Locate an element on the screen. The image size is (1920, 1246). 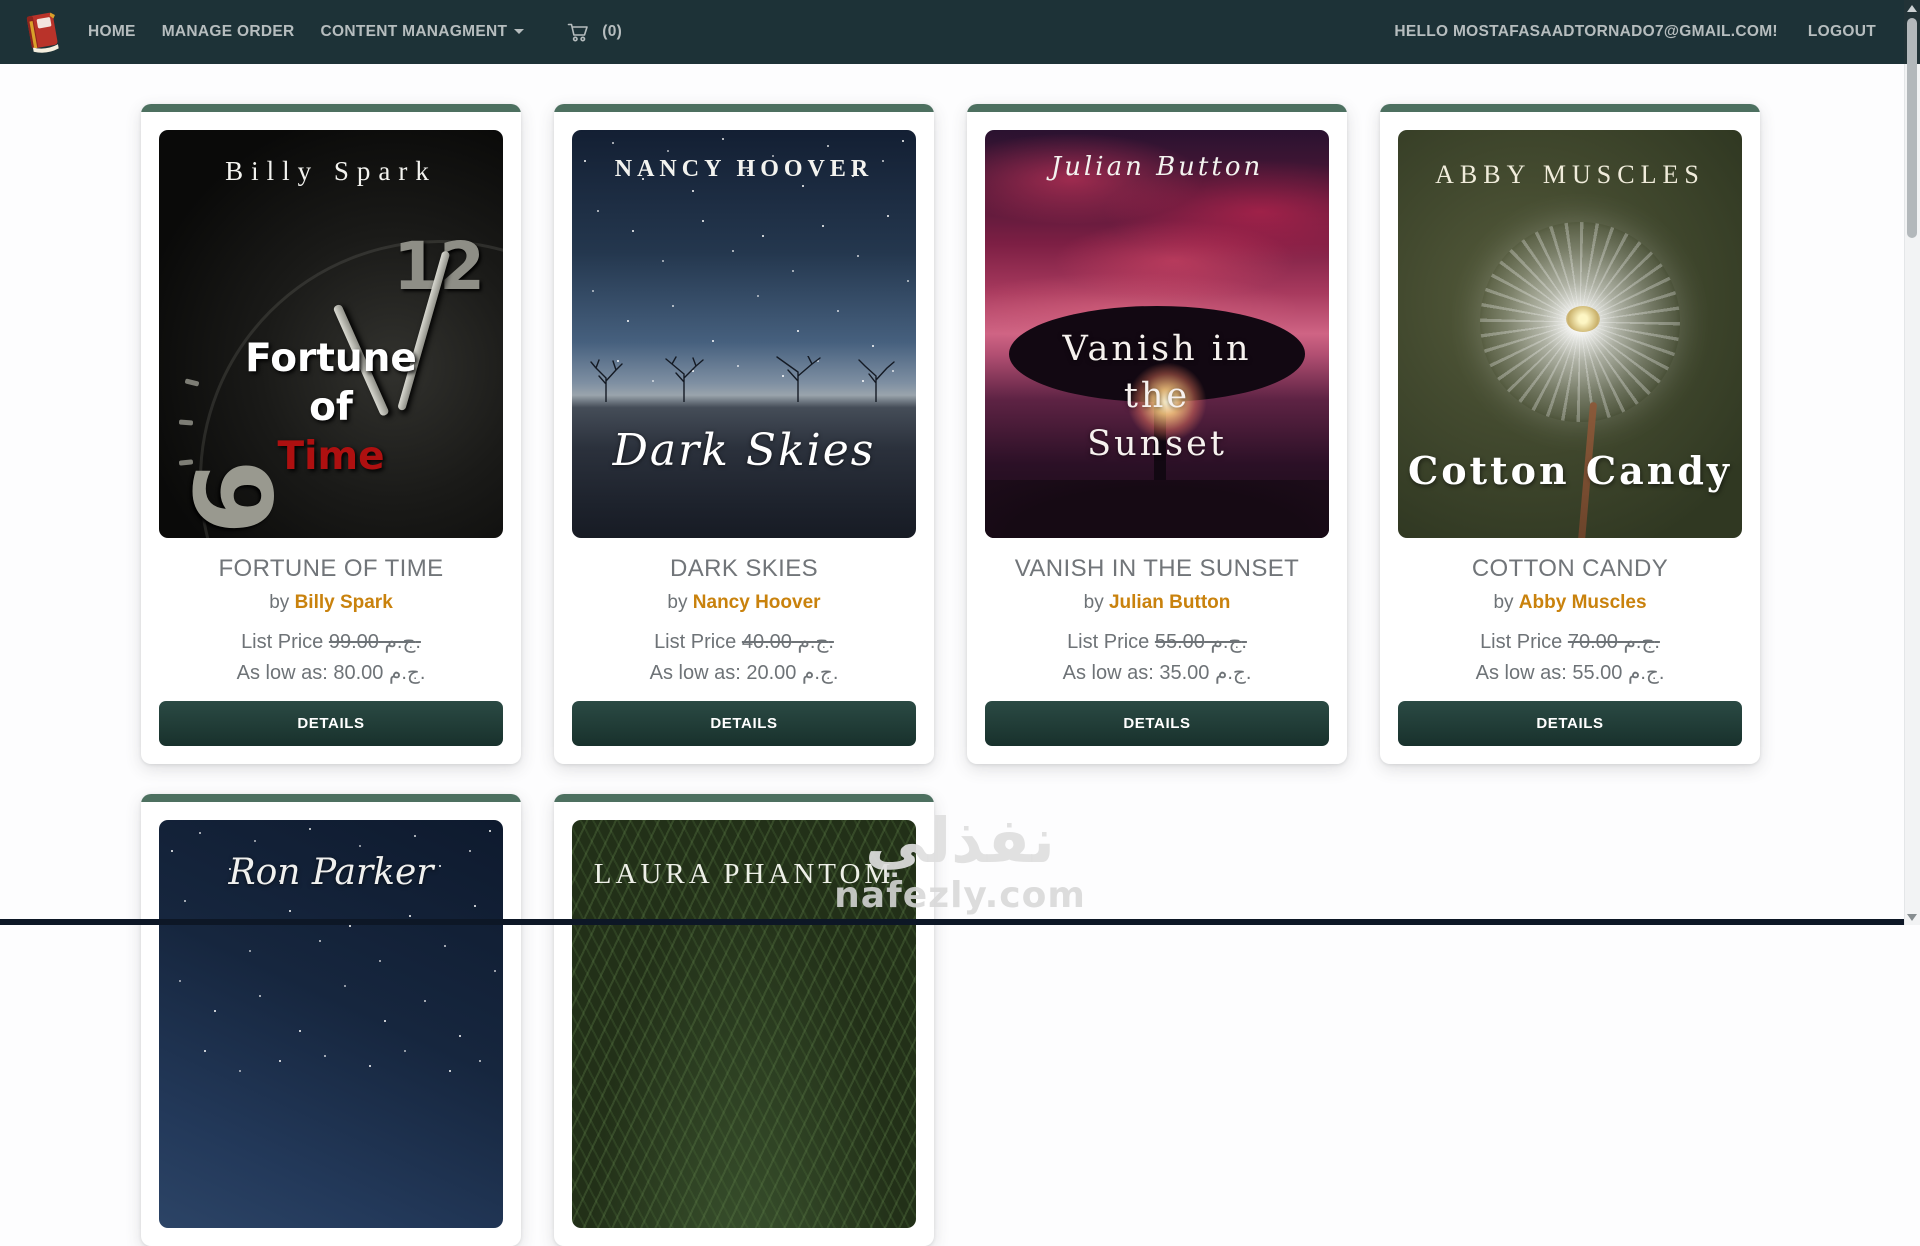
cover-title-line2: the is located at coordinates (1157, 396).